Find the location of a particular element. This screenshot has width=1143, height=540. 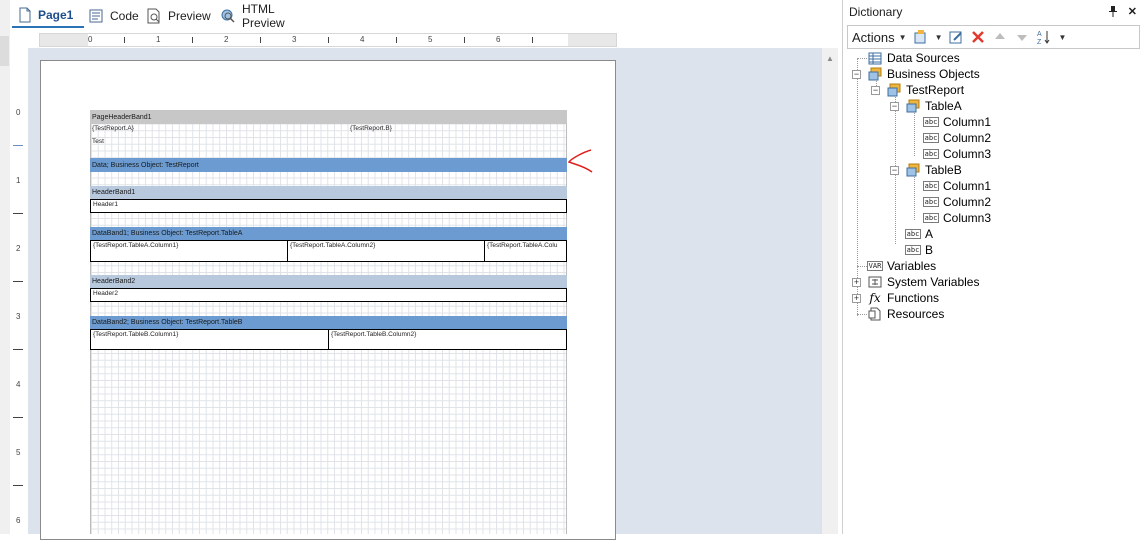

text-test-report-b: {TestReport.B} is located at coordinates (448, 129).